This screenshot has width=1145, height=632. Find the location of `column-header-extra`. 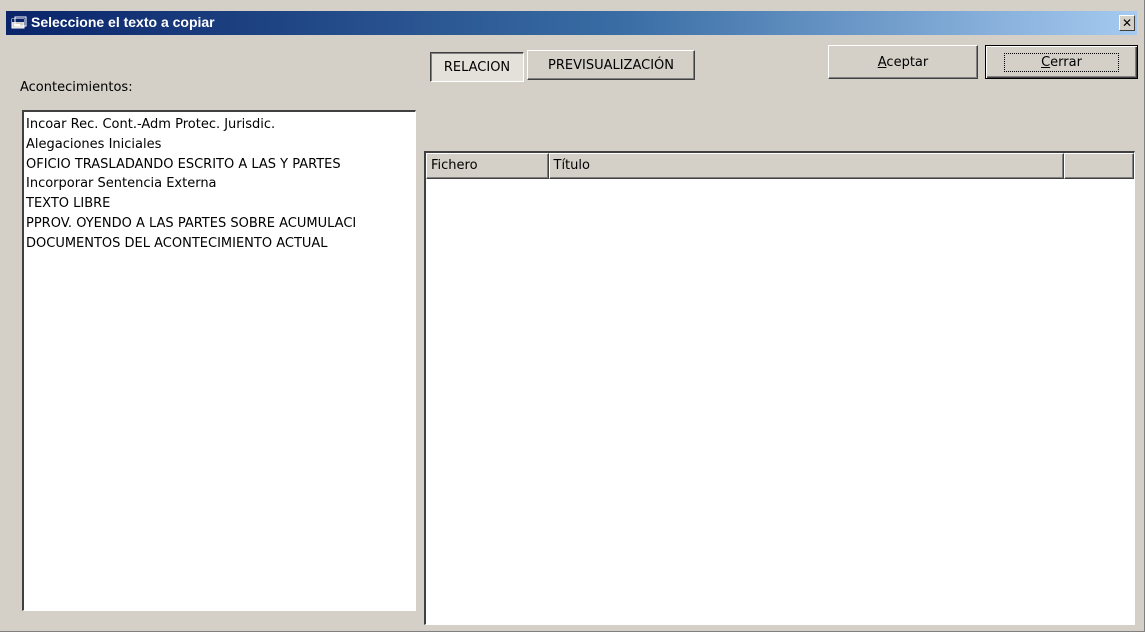

column-header-extra is located at coordinates (1099, 166).